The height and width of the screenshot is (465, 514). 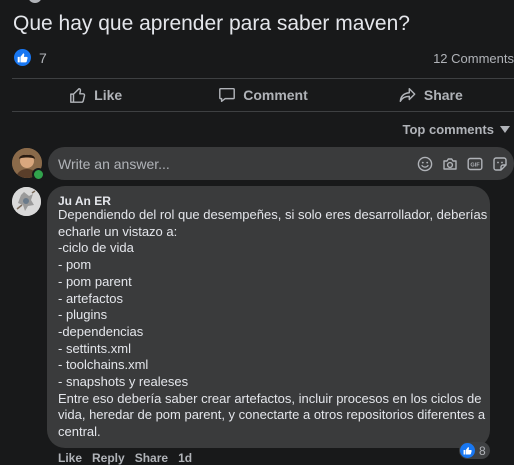 What do you see at coordinates (407, 95) in the screenshot?
I see `share-arrow-icon` at bounding box center [407, 95].